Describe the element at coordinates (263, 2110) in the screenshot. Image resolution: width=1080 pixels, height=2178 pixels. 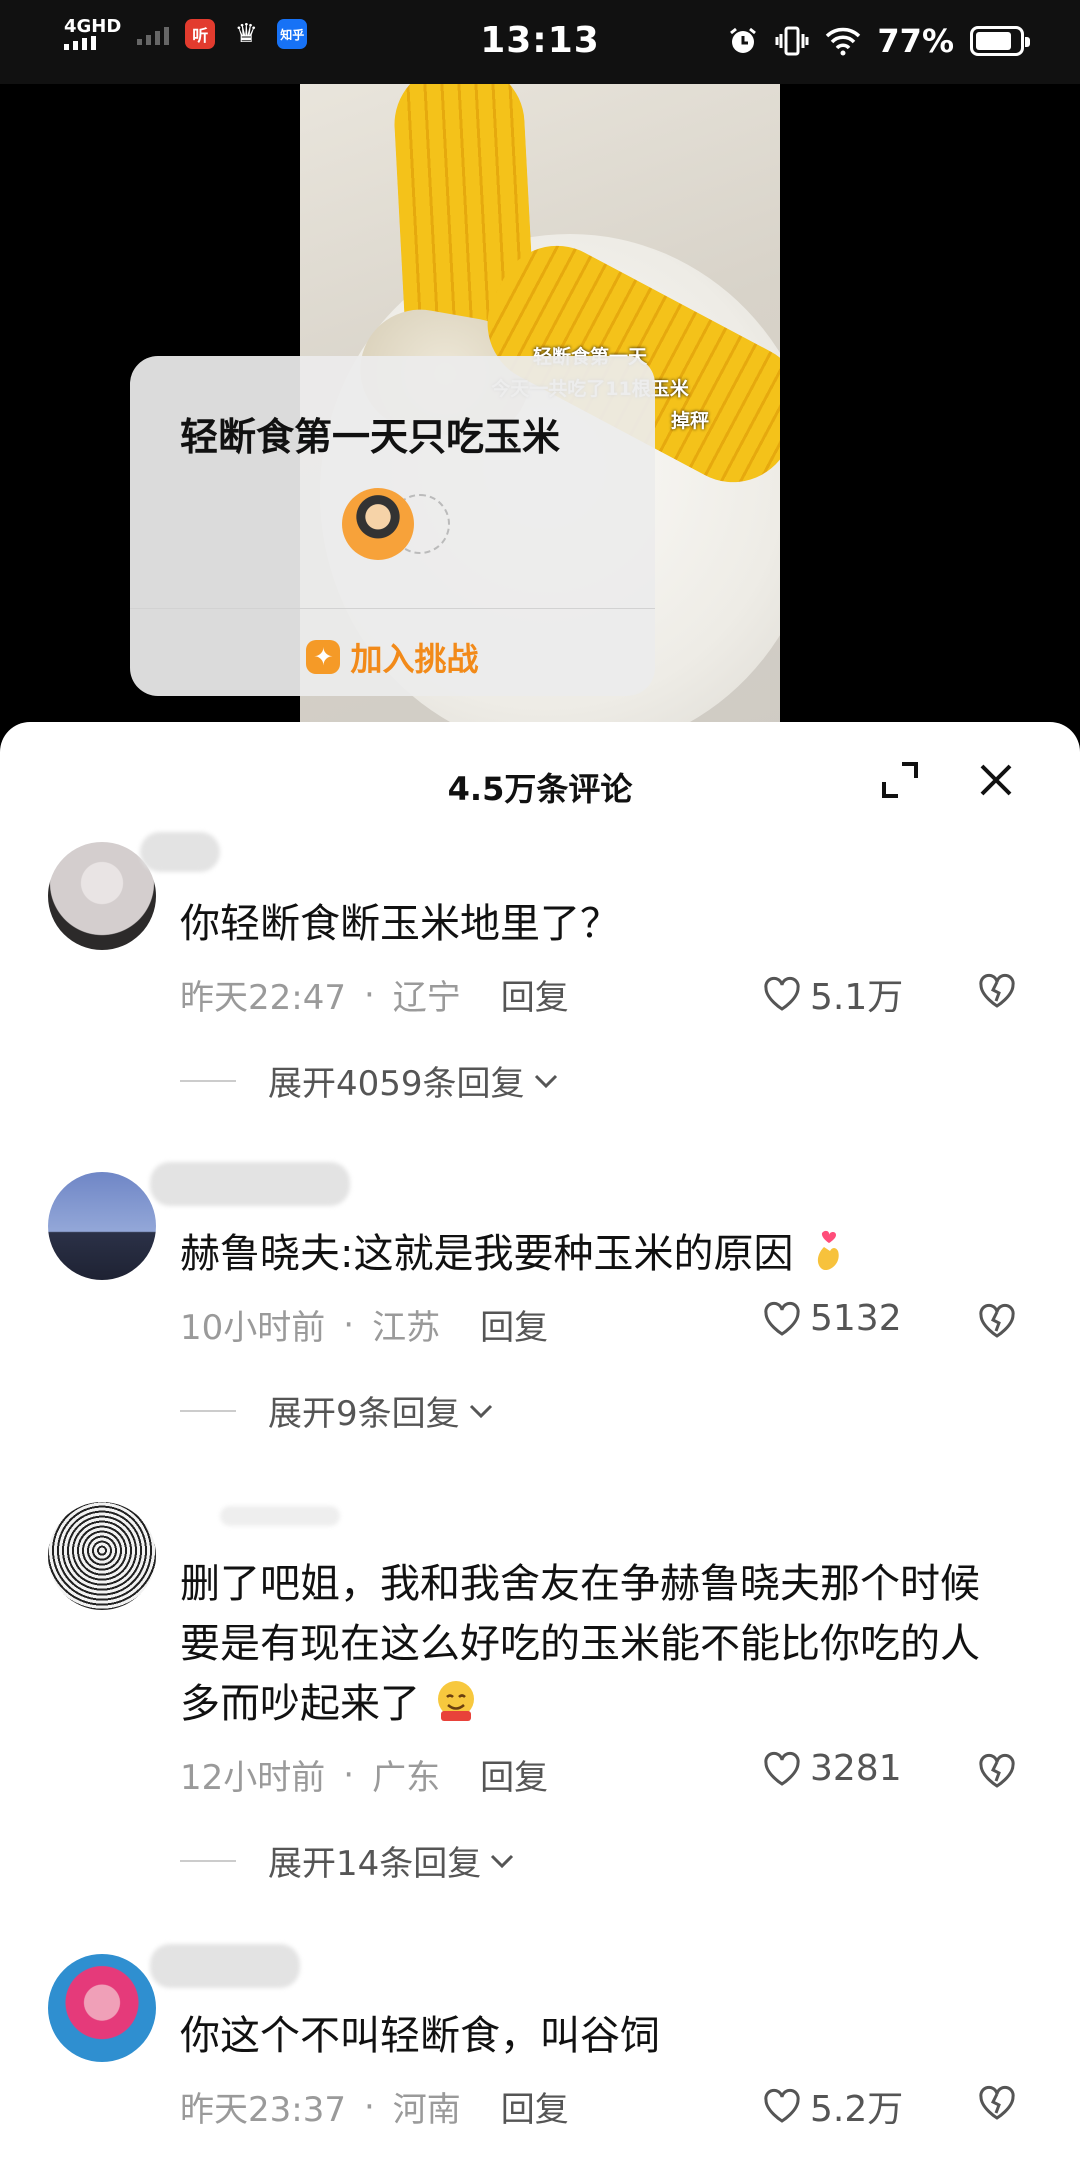
I see `comment-time: 昨天23:37` at that location.